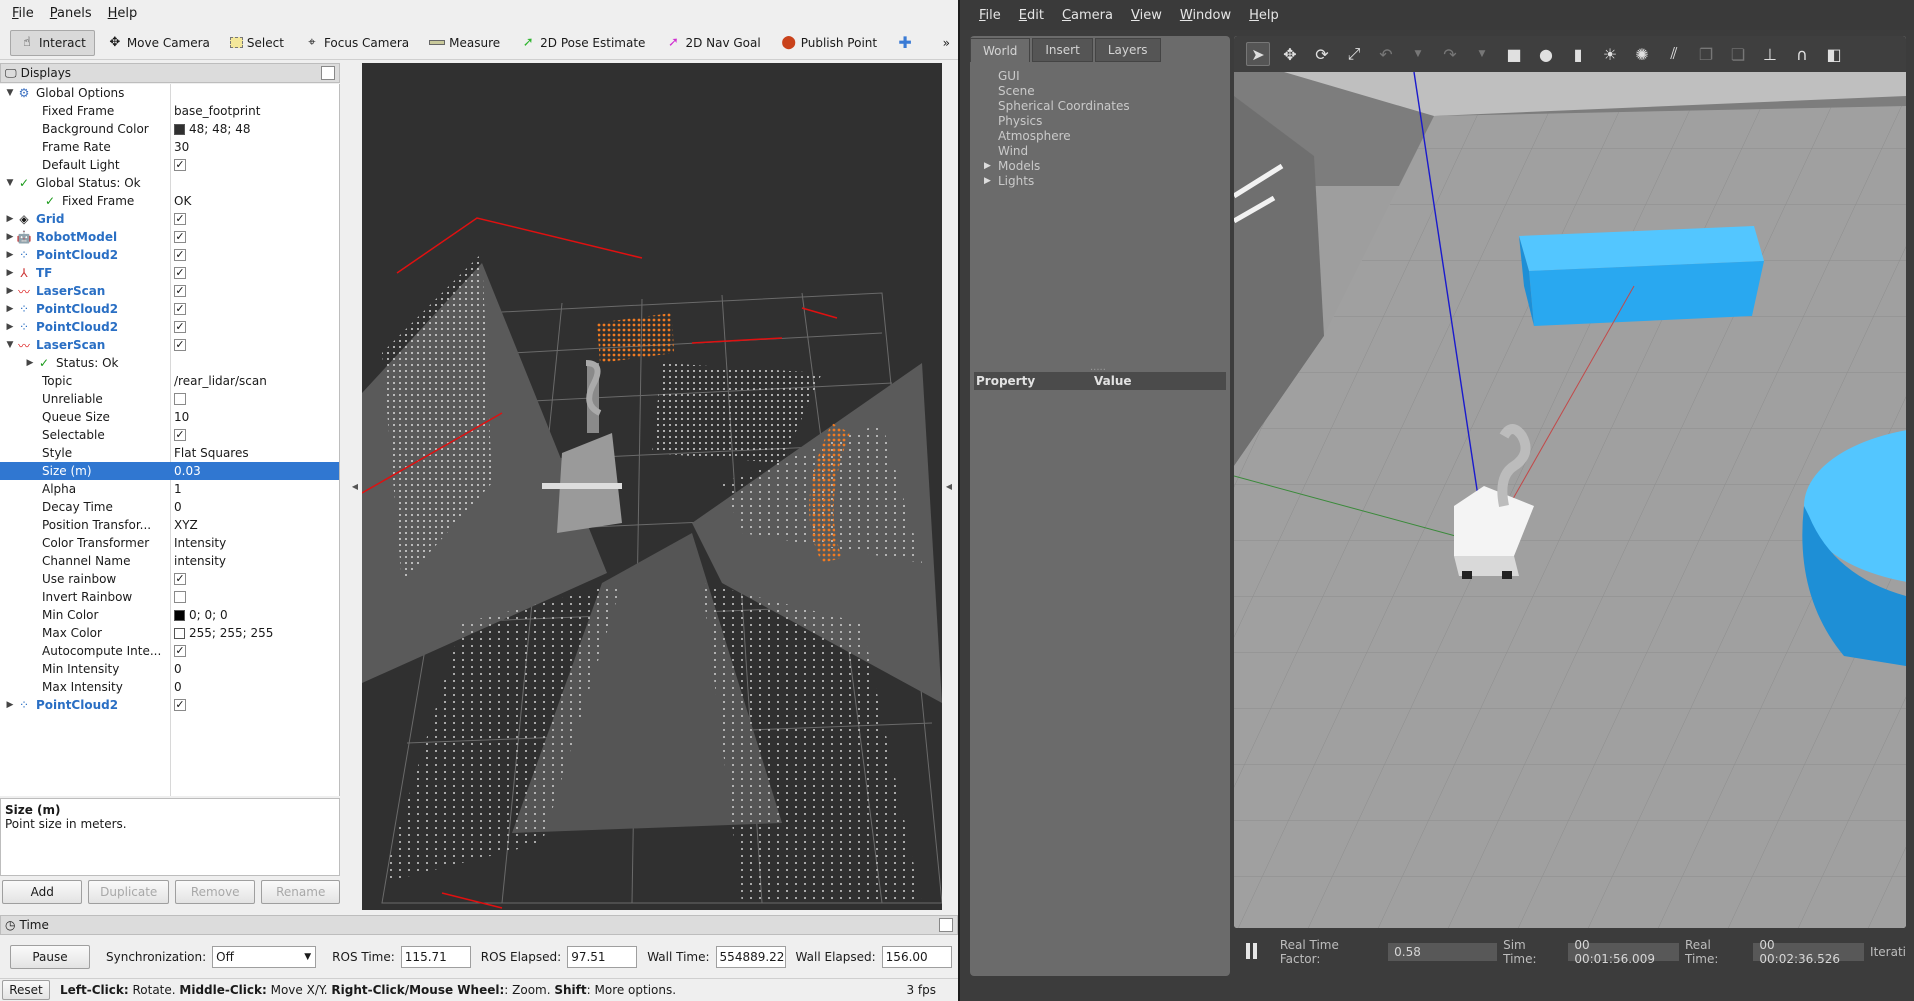 The image size is (1914, 1001). Describe the element at coordinates (169, 93) in the screenshot. I see `tree-row-global-options: ▼ ⚙ Global Options` at that location.